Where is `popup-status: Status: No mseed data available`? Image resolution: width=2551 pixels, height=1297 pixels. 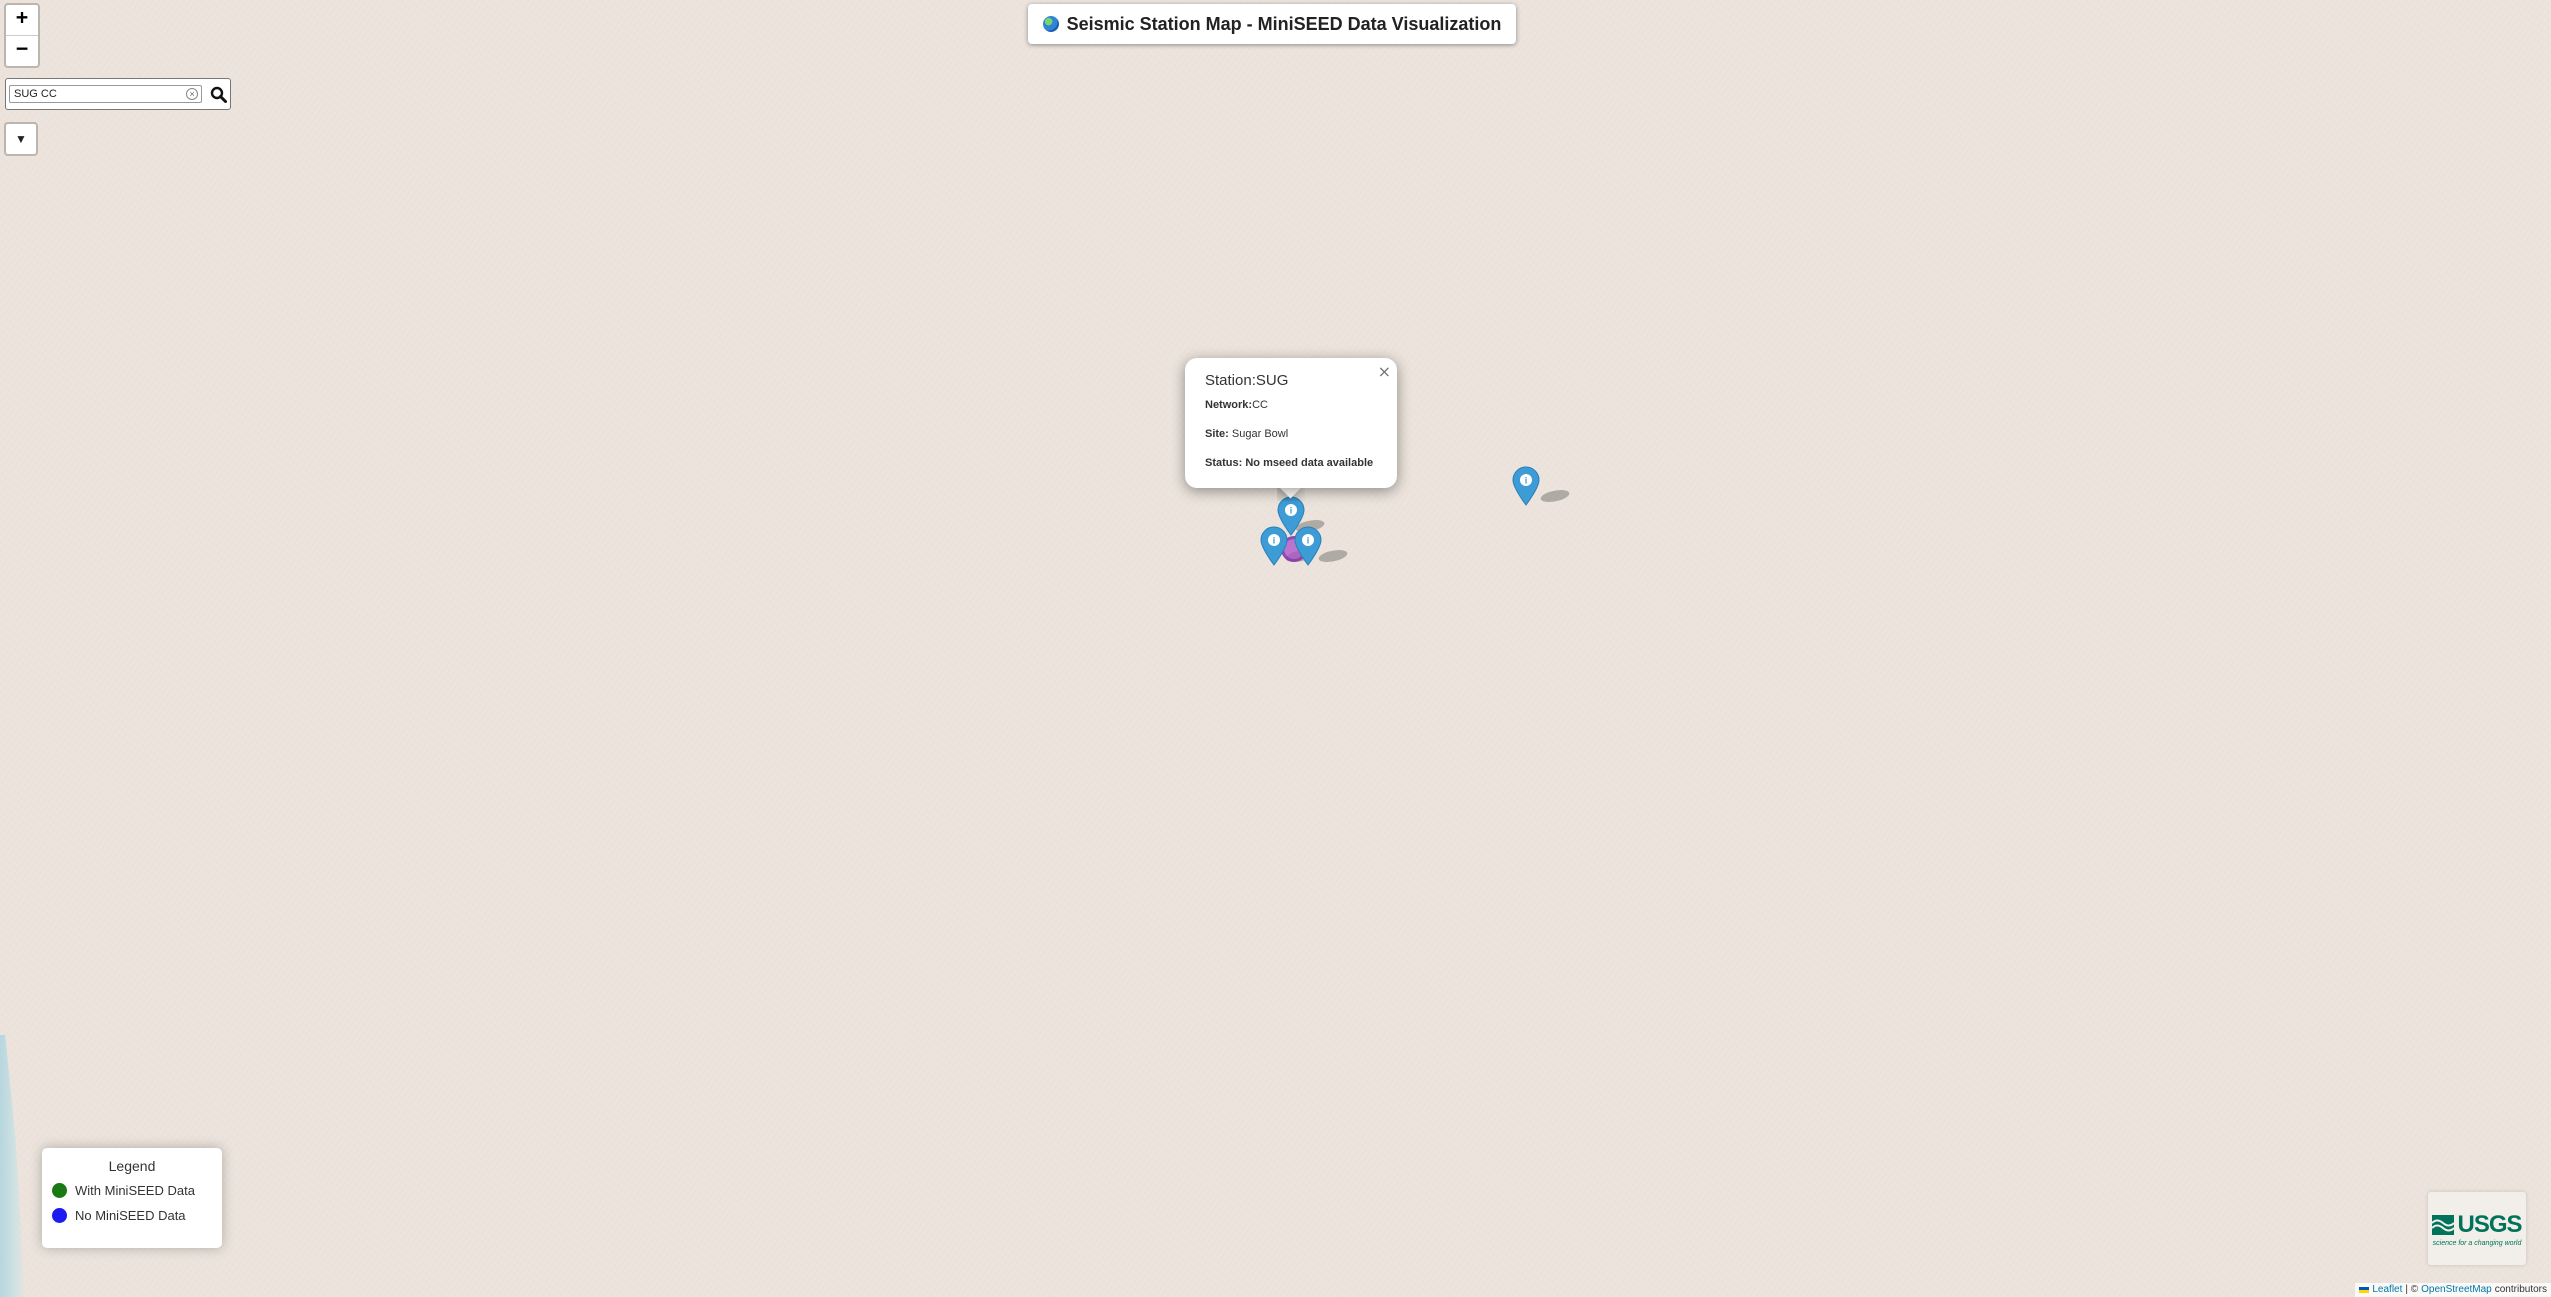 popup-status: Status: No mseed data available is located at coordinates (1291, 463).